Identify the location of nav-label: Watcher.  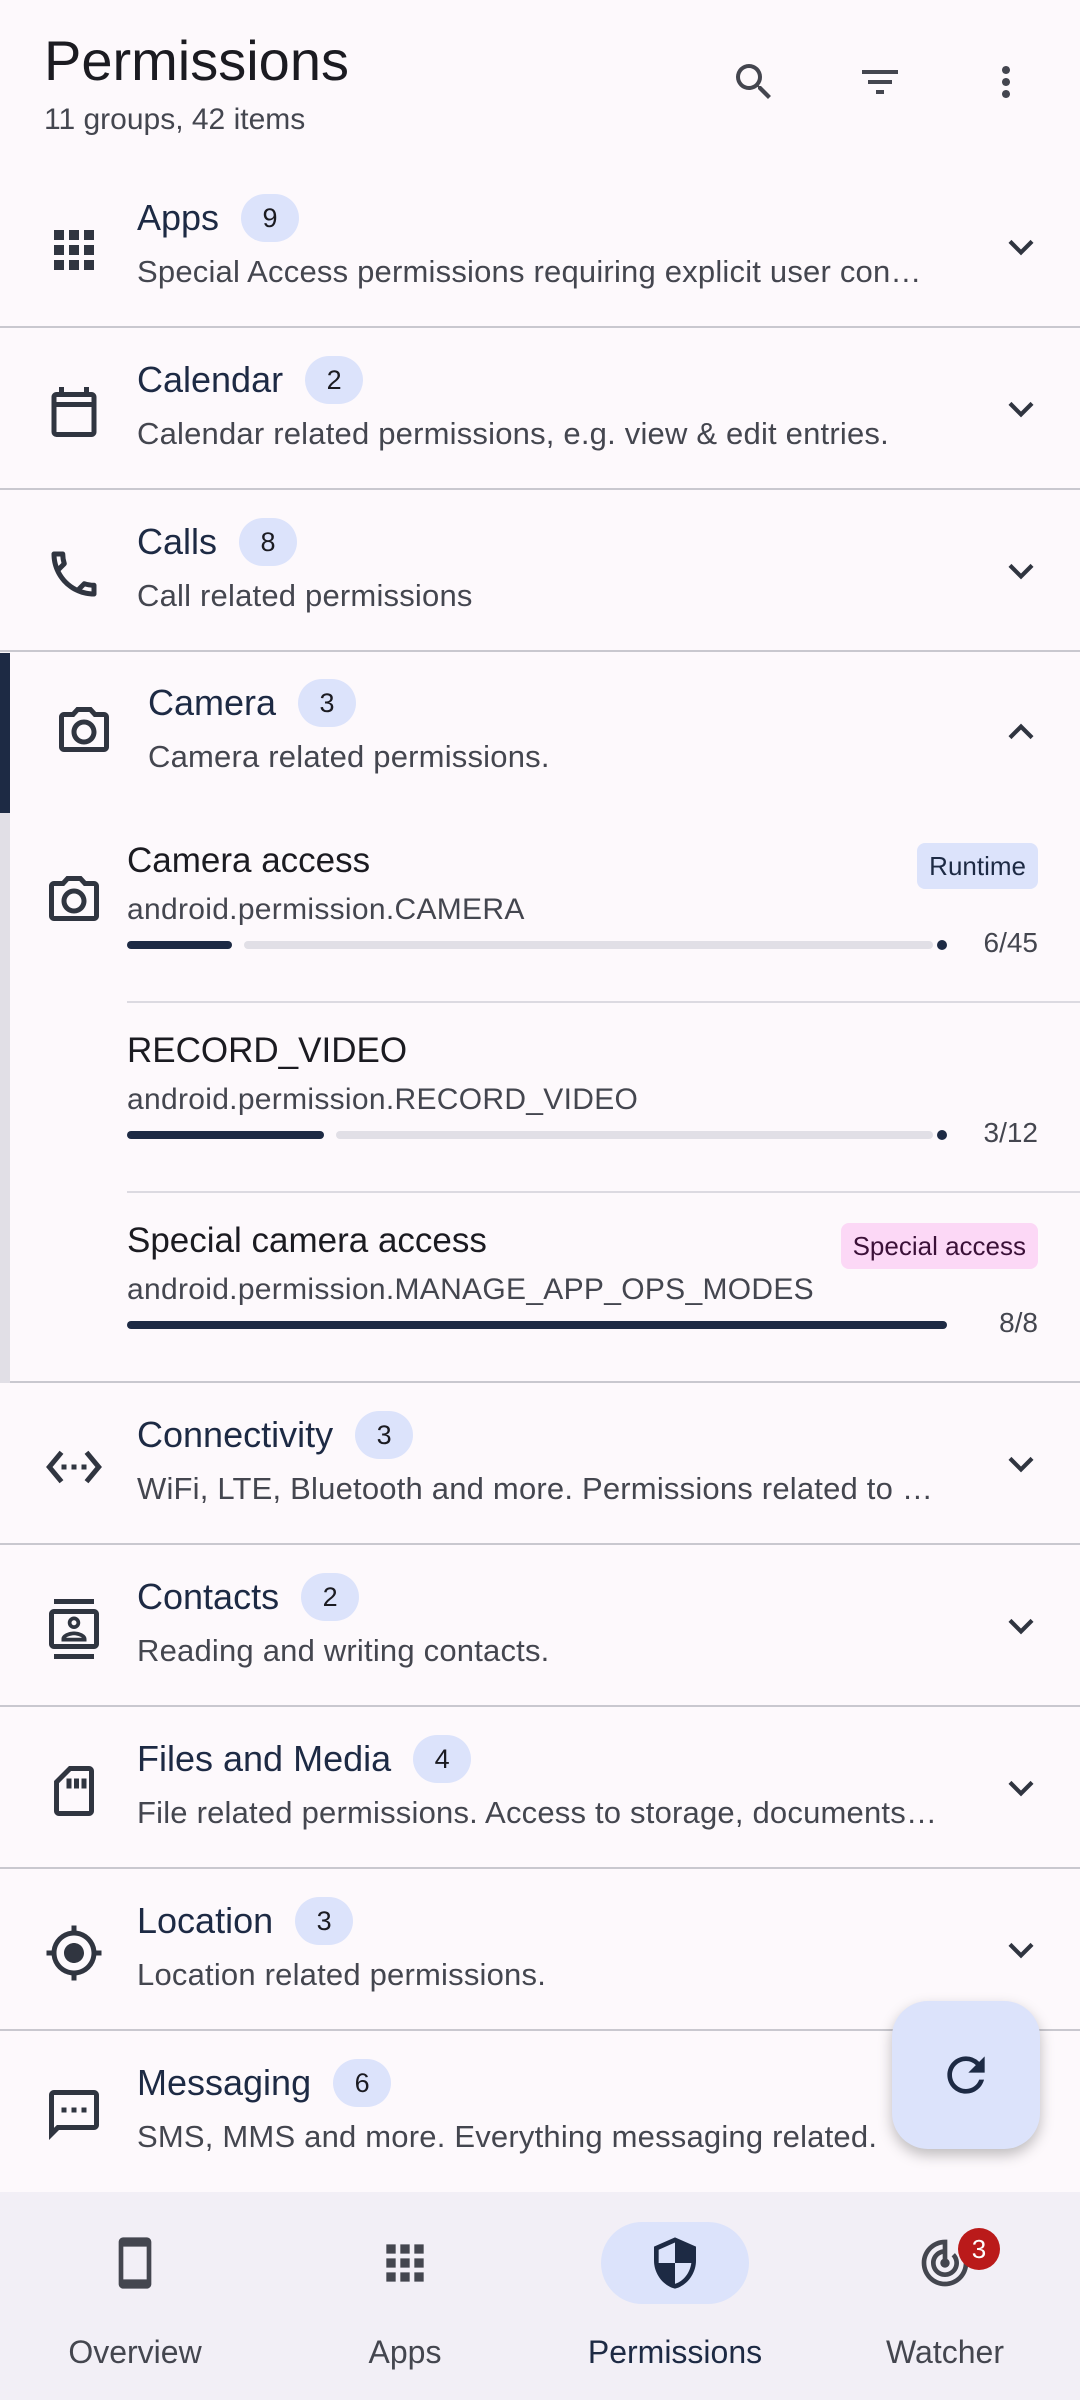
(945, 2352).